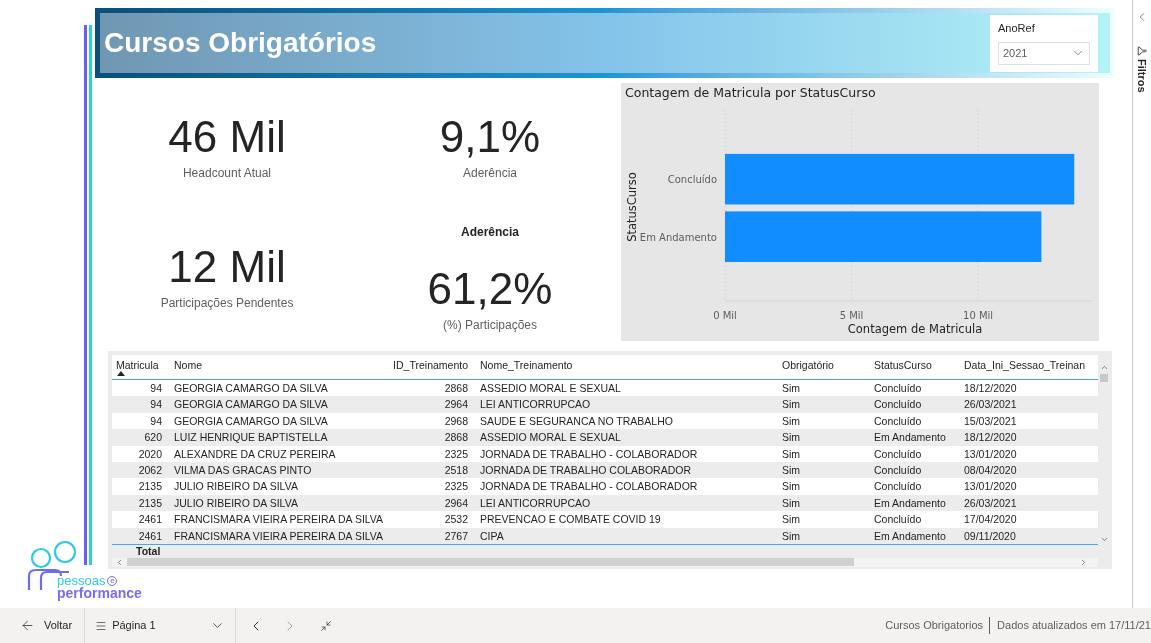 Image resolution: width=1151 pixels, height=643 pixels. What do you see at coordinates (490, 325) in the screenshot?
I see `kpi-label: (%) Participações` at bounding box center [490, 325].